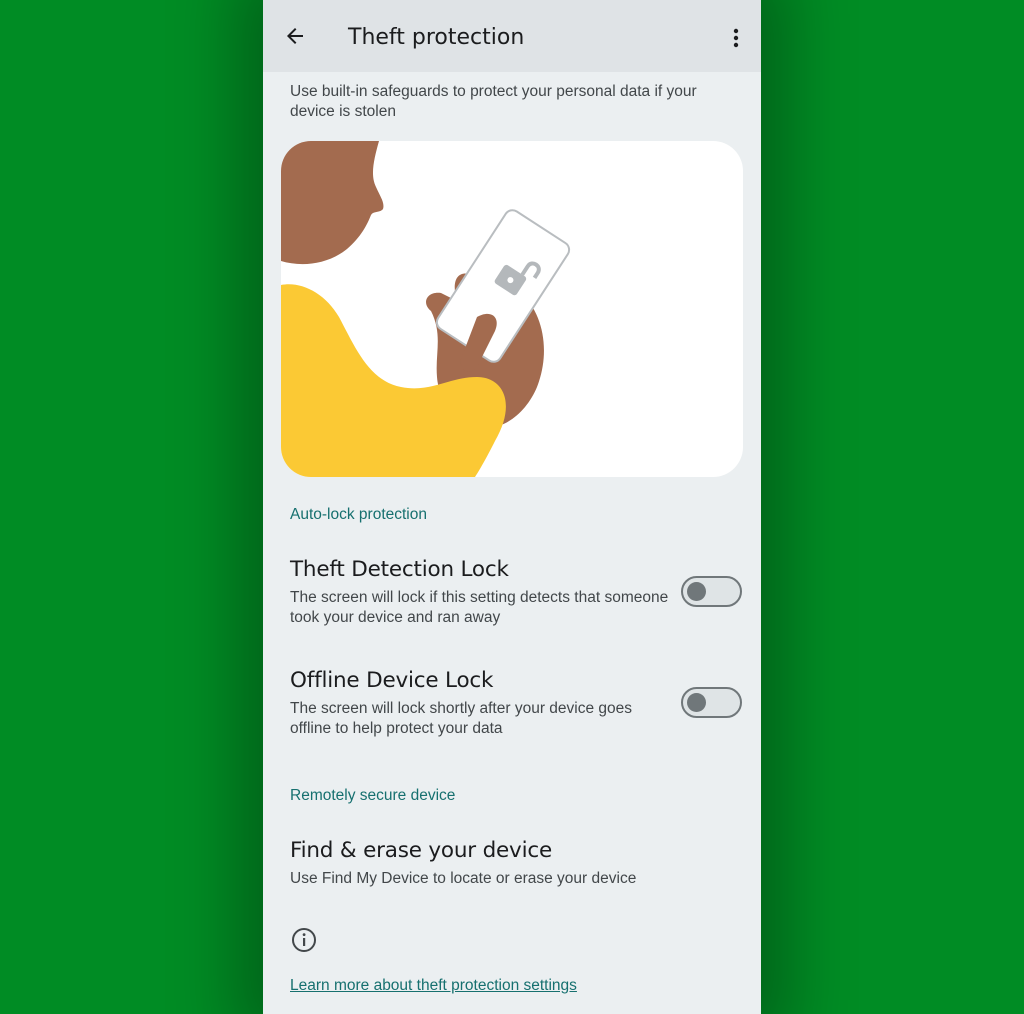  I want to click on page-title: Theft protection, so click(436, 37).